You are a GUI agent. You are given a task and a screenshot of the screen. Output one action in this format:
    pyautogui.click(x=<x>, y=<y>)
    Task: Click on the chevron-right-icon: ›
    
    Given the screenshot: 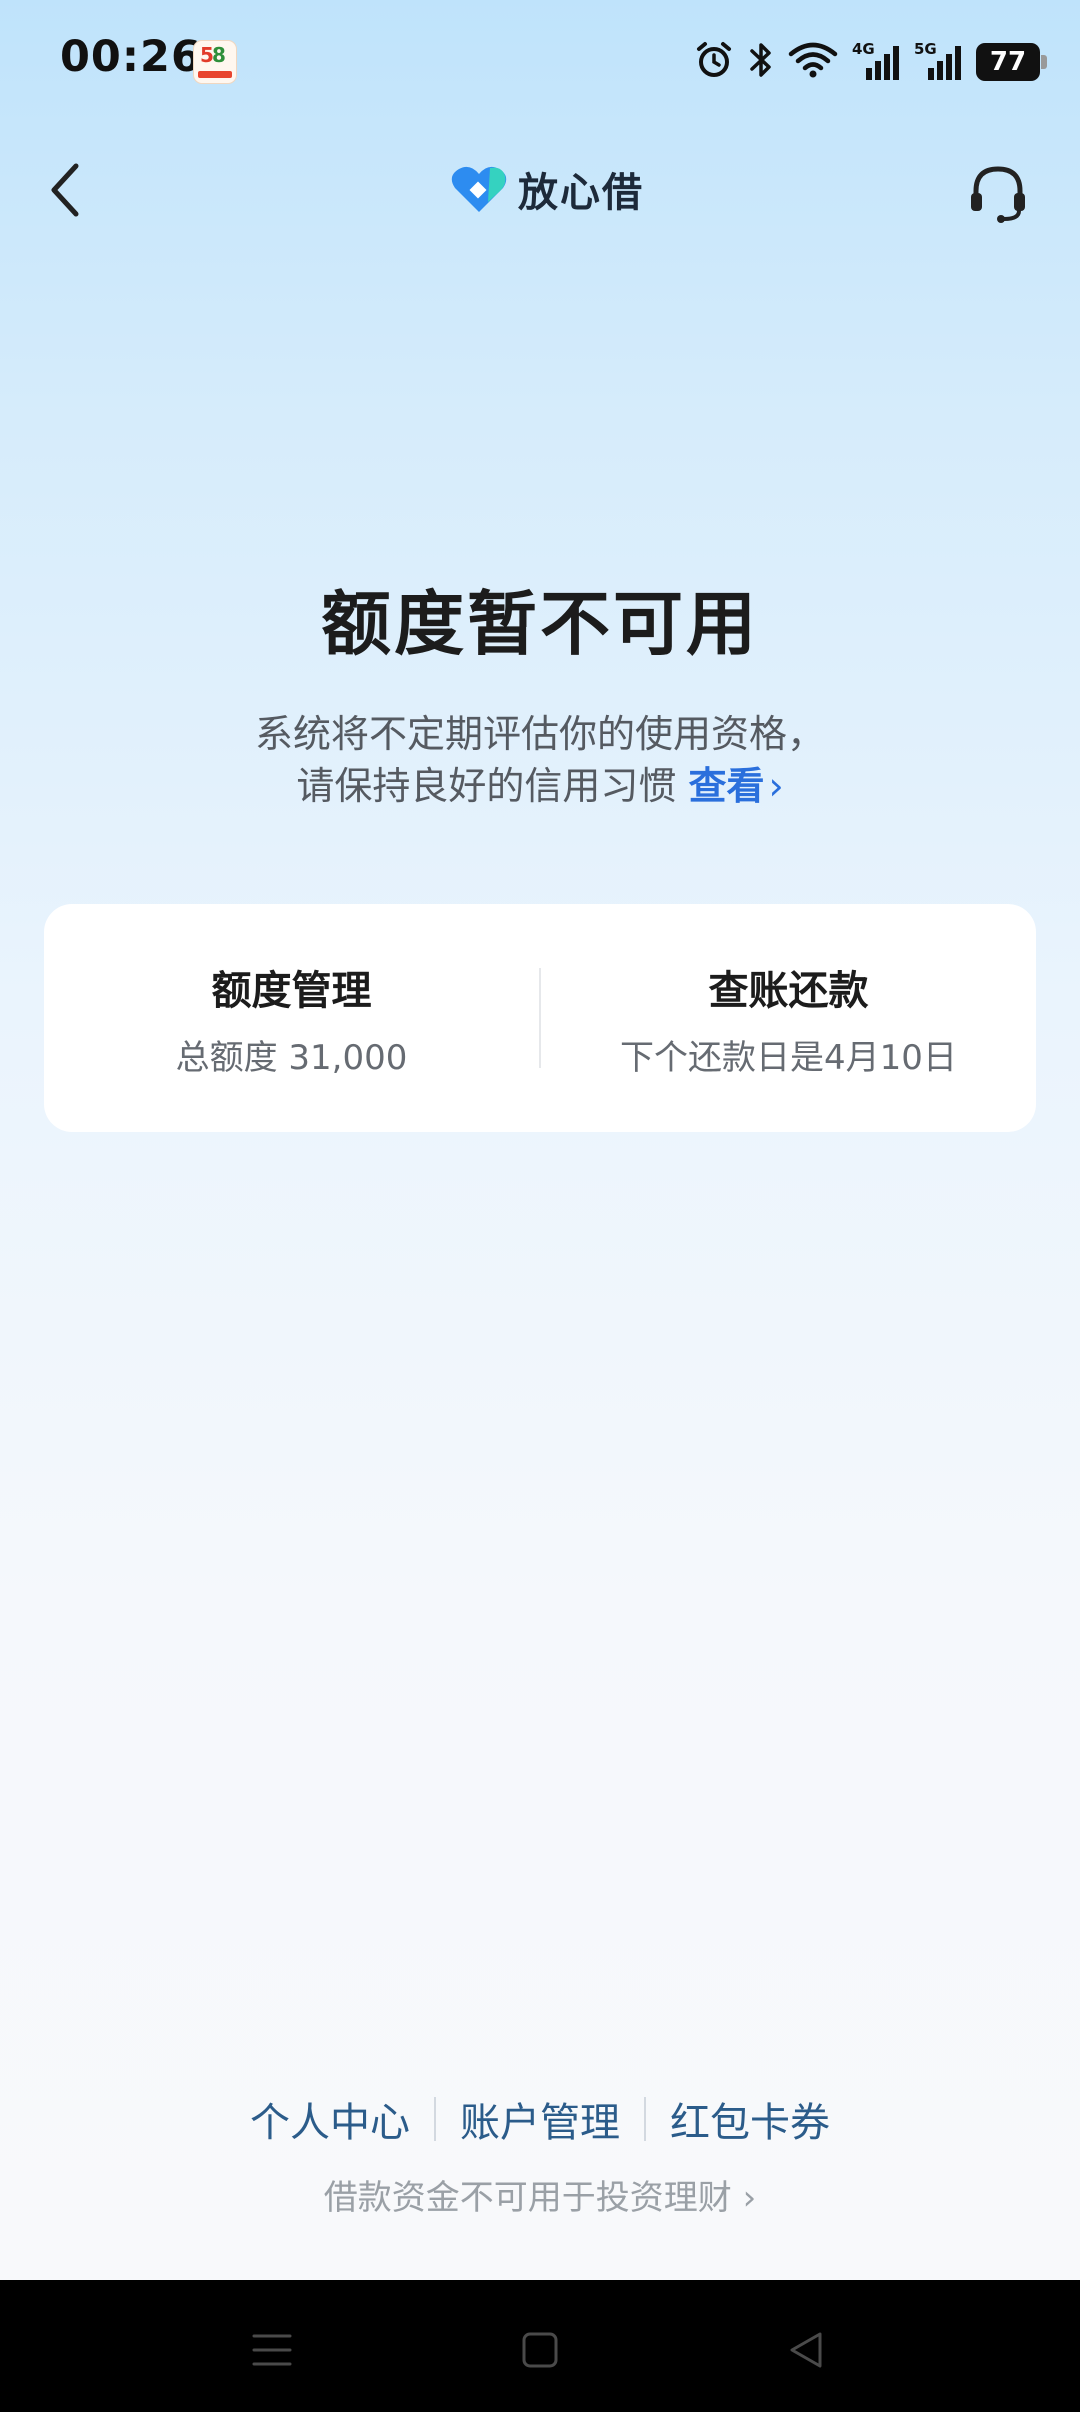 What is the action you would take?
    pyautogui.click(x=776, y=786)
    